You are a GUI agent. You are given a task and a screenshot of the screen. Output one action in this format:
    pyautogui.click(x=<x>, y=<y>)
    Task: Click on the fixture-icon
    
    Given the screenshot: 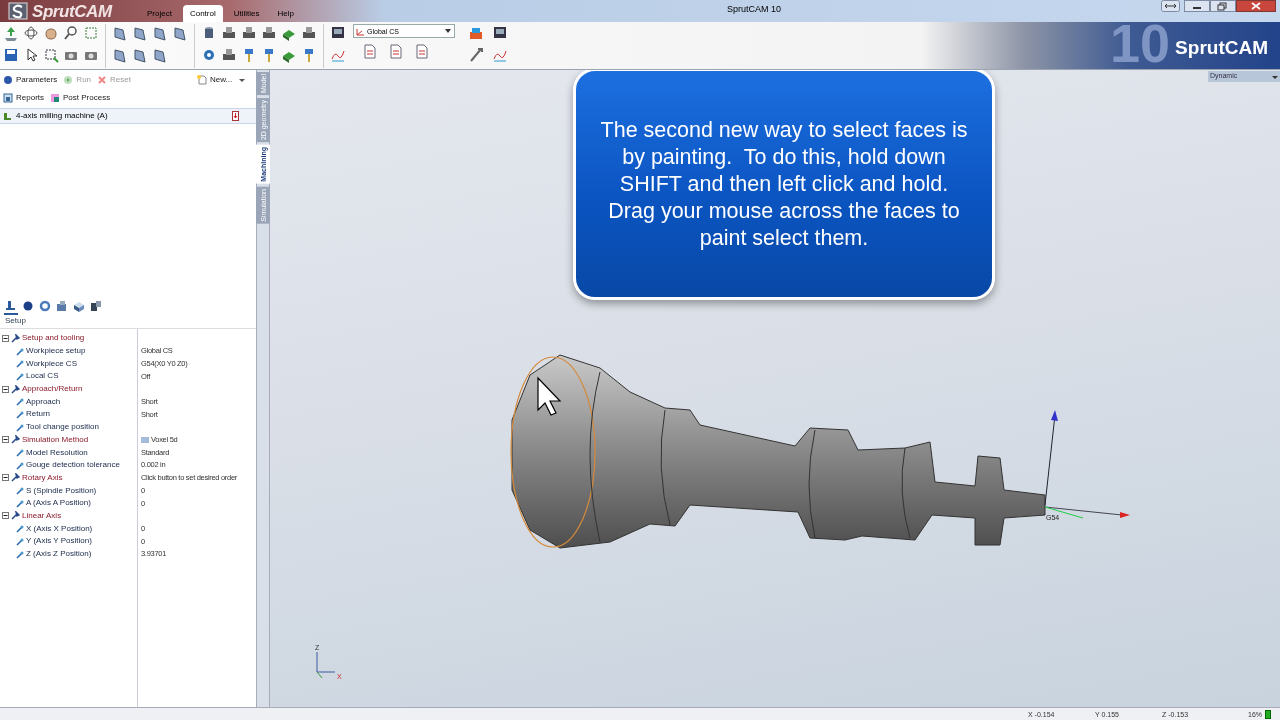 What is the action you would take?
    pyautogui.click(x=96, y=306)
    